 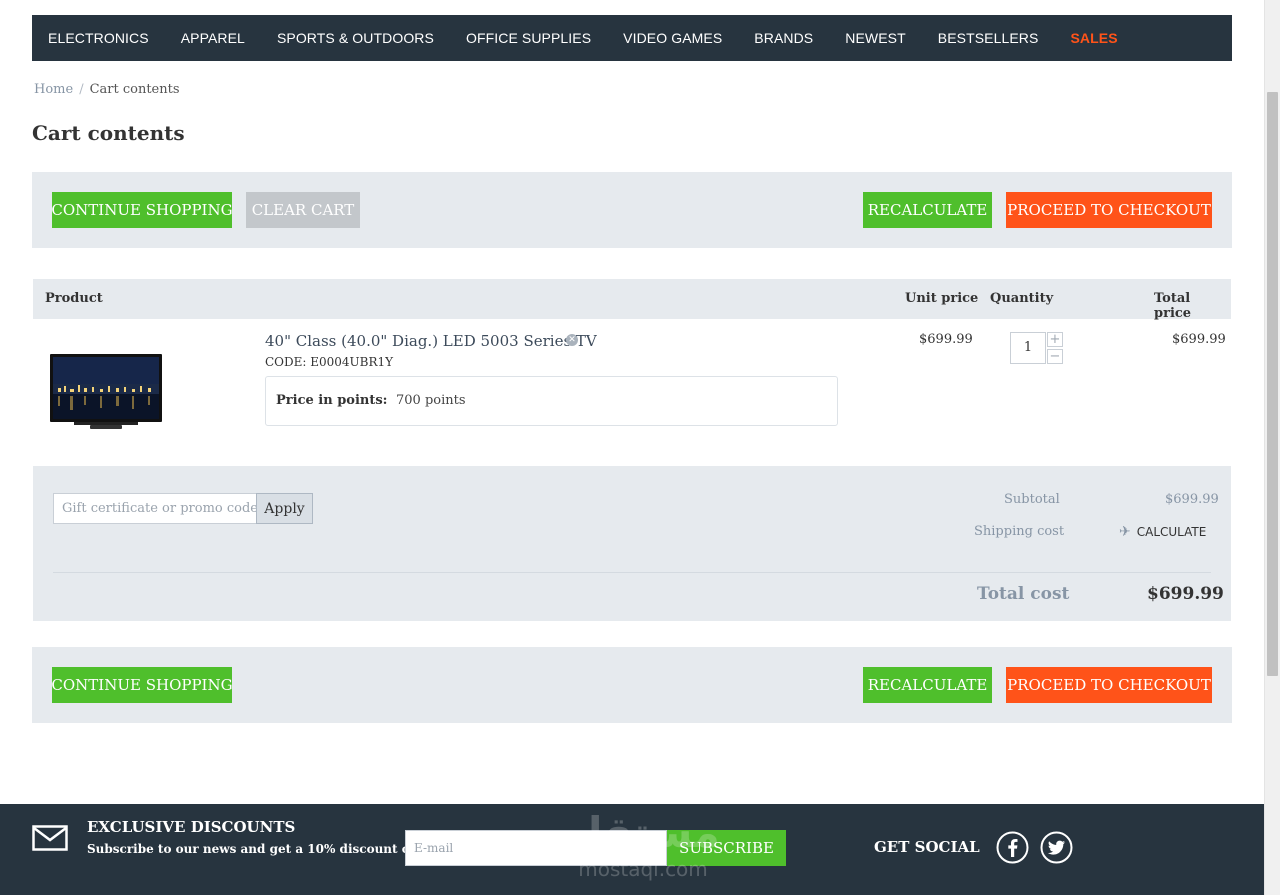 I want to click on subscribe-button: SUBSCRIBE, so click(x=726, y=848).